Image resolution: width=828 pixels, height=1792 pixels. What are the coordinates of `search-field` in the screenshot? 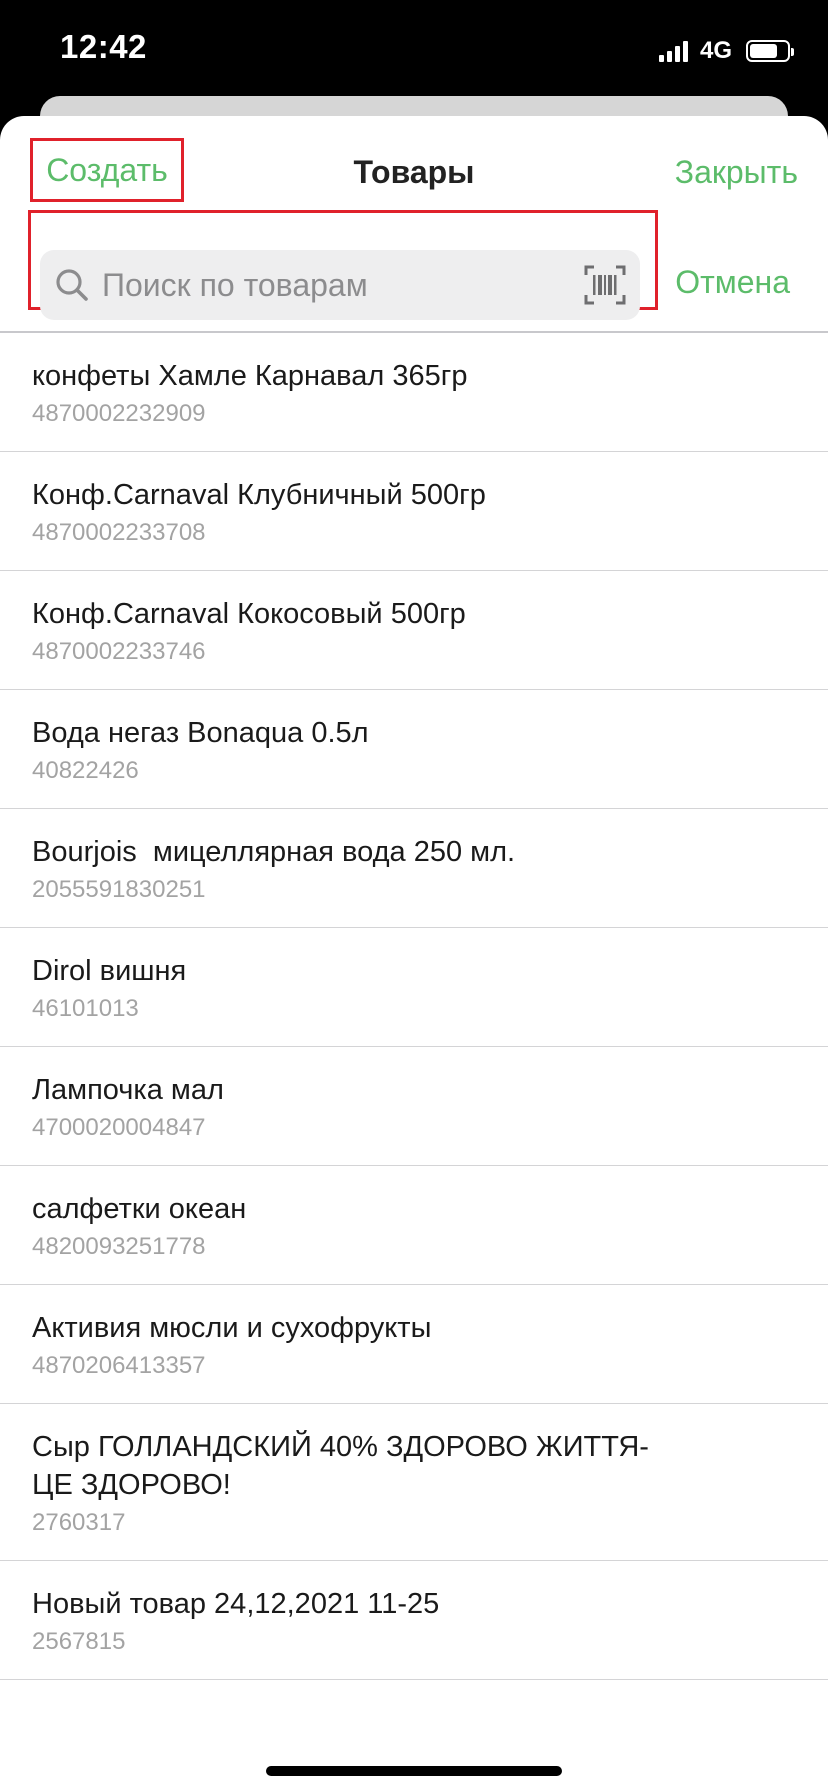 It's located at (340, 285).